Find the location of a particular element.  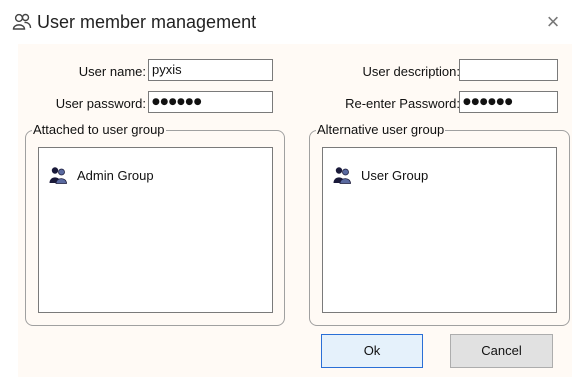

window-title: User member management is located at coordinates (147, 22).